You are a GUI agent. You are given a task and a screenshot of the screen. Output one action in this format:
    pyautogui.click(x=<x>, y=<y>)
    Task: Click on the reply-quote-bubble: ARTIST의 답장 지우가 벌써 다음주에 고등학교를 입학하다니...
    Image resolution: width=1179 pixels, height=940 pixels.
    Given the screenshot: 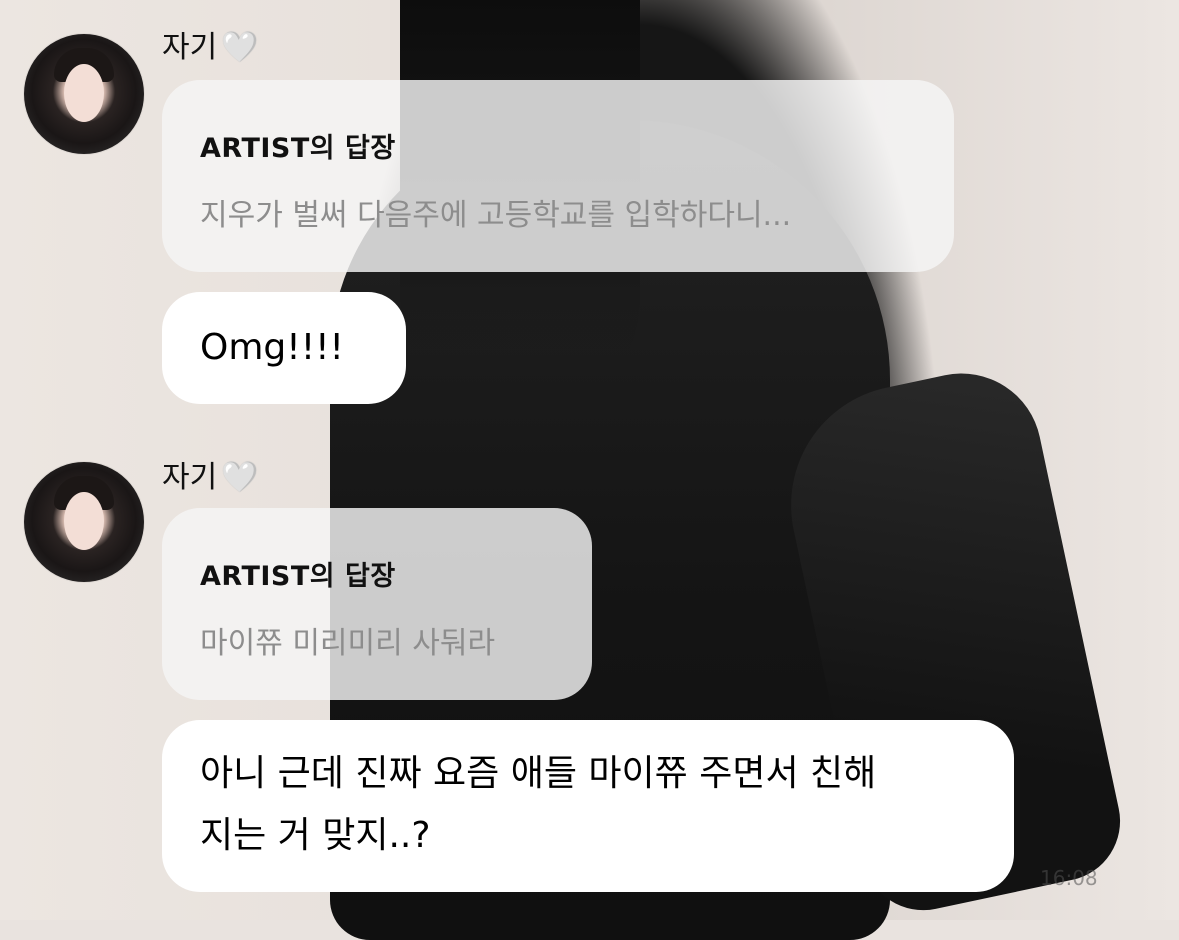 What is the action you would take?
    pyautogui.click(x=558, y=176)
    